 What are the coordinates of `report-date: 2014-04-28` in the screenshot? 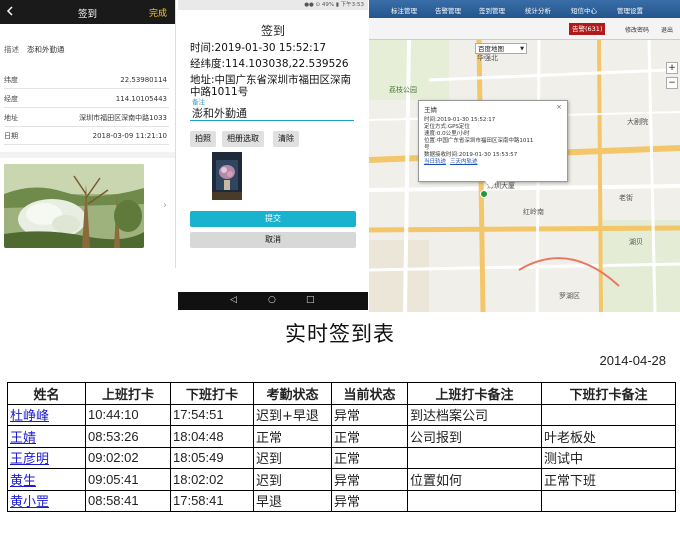 It's located at (633, 360).